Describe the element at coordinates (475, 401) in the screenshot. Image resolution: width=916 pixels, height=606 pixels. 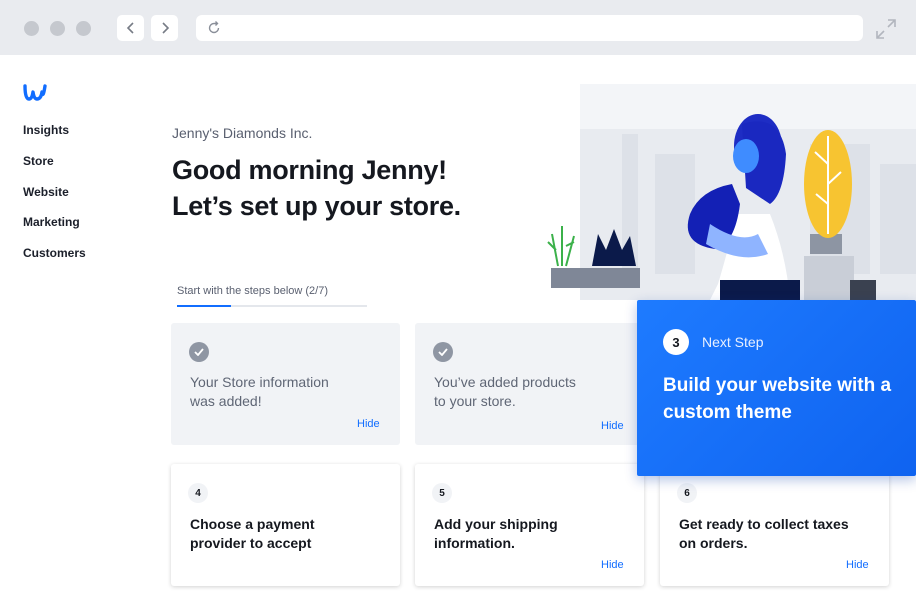
I see `step-card-text: to your store.` at that location.